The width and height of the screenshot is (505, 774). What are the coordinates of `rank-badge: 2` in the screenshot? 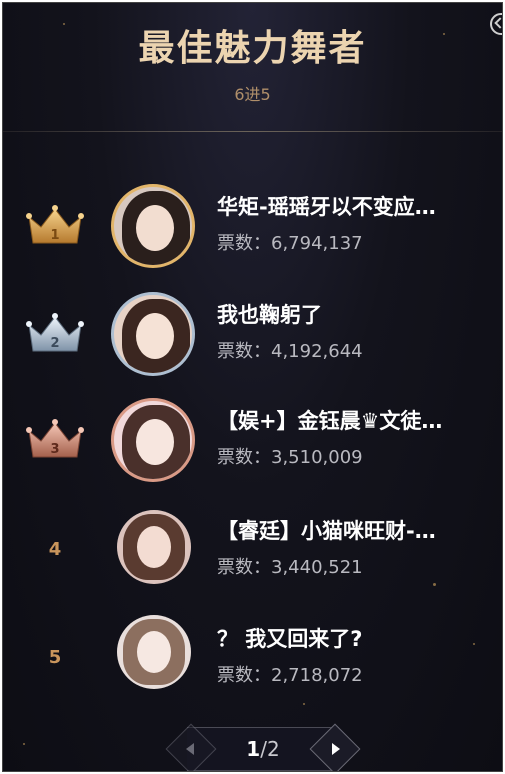 It's located at (55, 339).